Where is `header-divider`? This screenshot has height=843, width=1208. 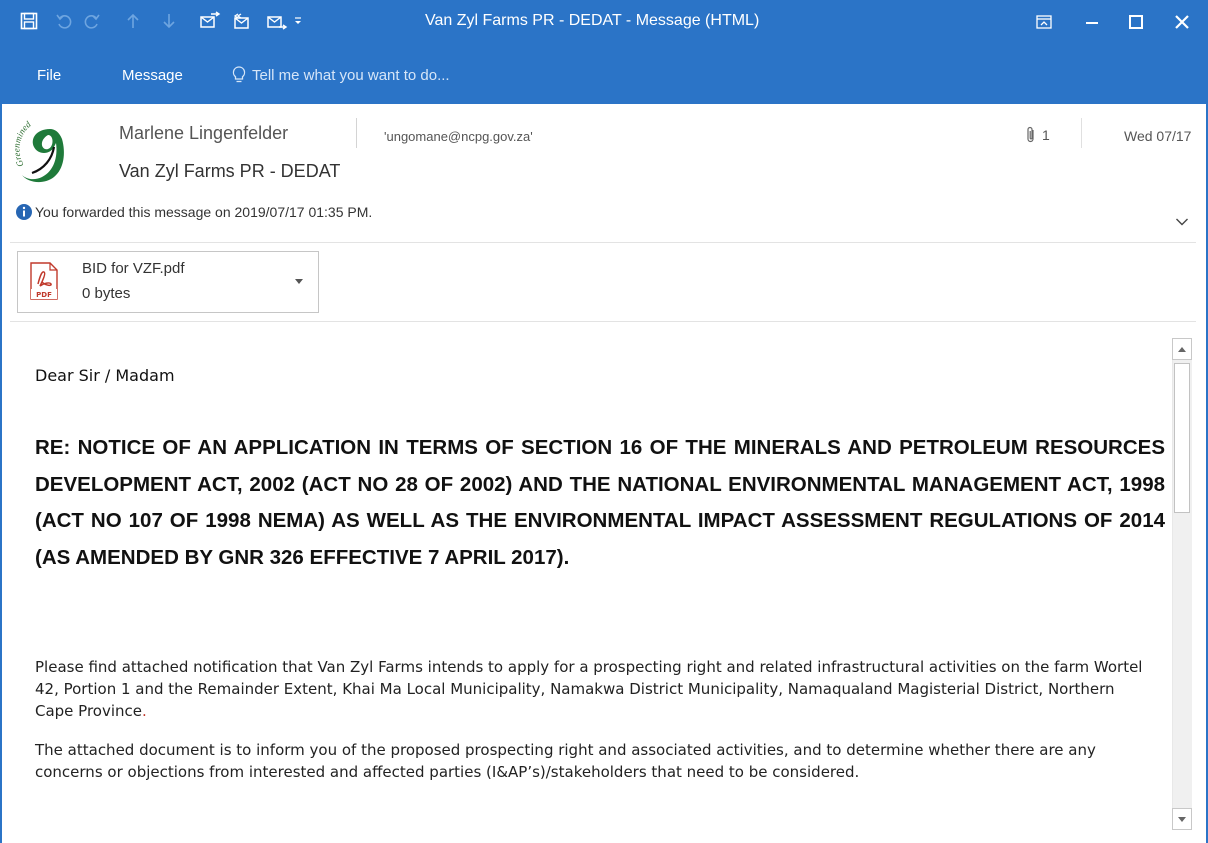 header-divider is located at coordinates (356, 133).